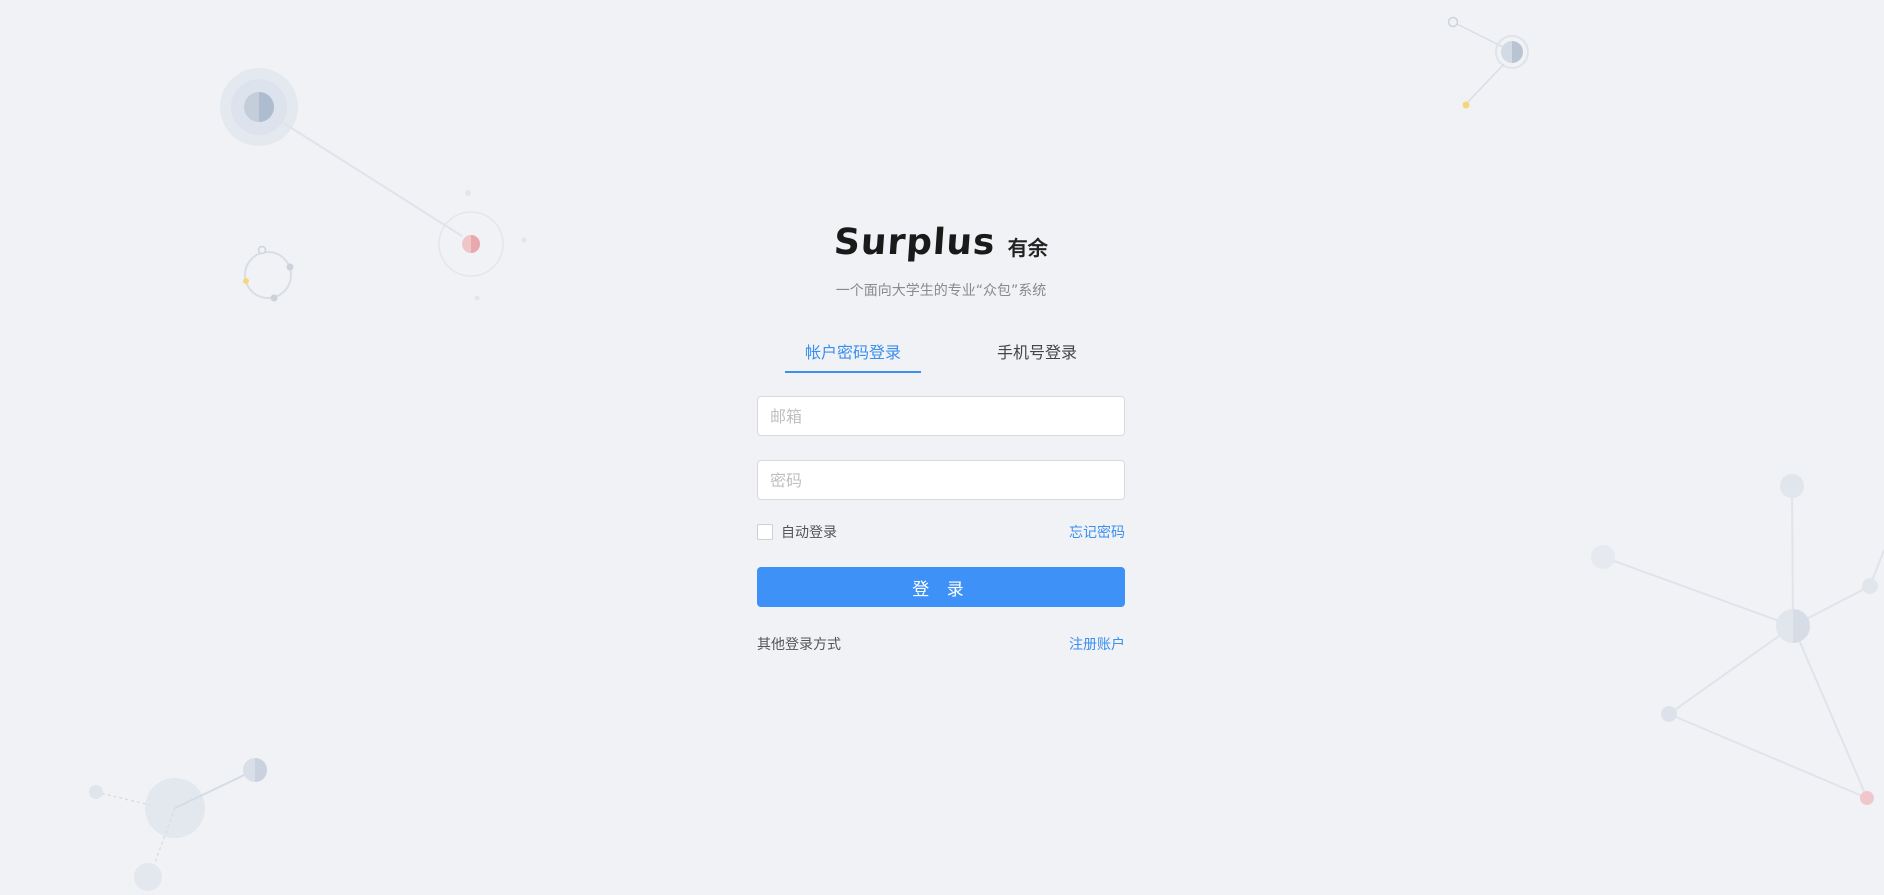 Image resolution: width=1884 pixels, height=895 pixels. What do you see at coordinates (941, 532) in the screenshot?
I see `remember-row: 自动登录 忘记密码` at bounding box center [941, 532].